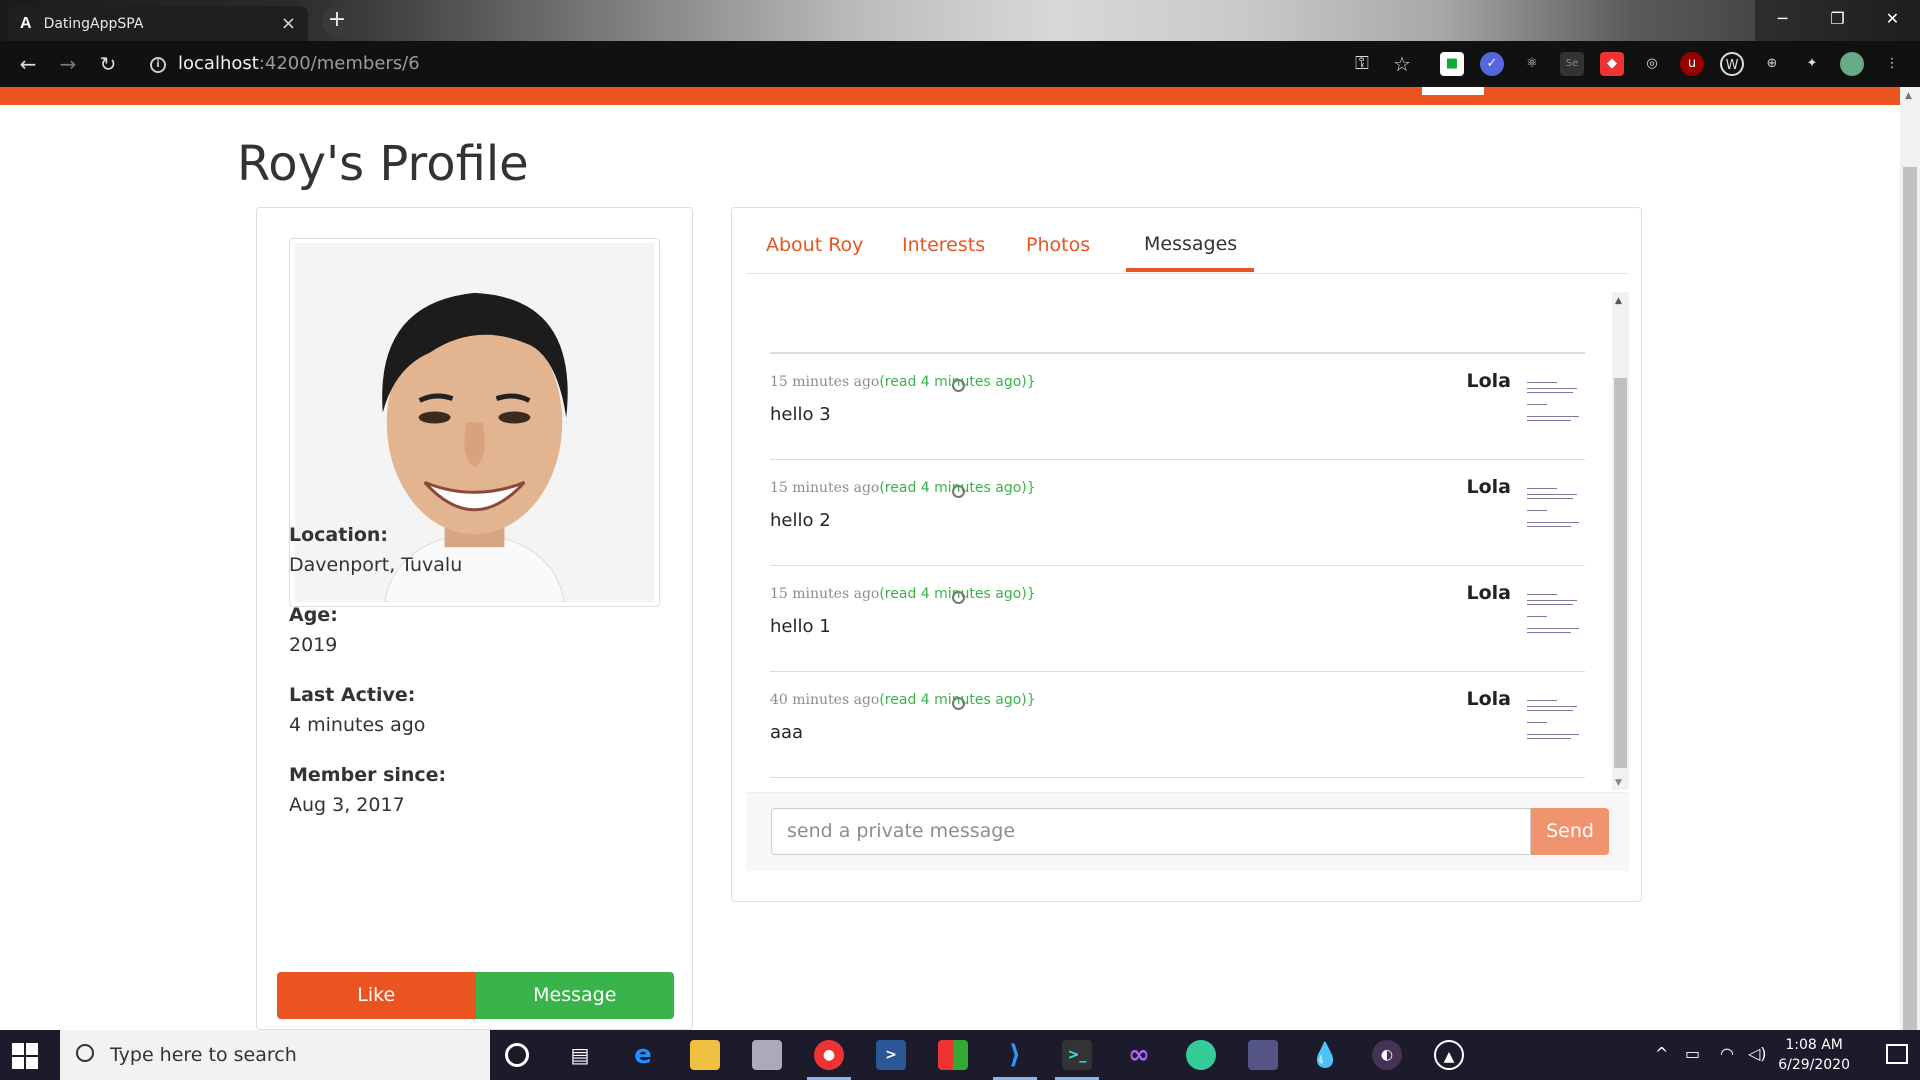 This screenshot has height=1080, width=1920. What do you see at coordinates (1387, 1055) in the screenshot?
I see `moon-app-icon: ◐` at bounding box center [1387, 1055].